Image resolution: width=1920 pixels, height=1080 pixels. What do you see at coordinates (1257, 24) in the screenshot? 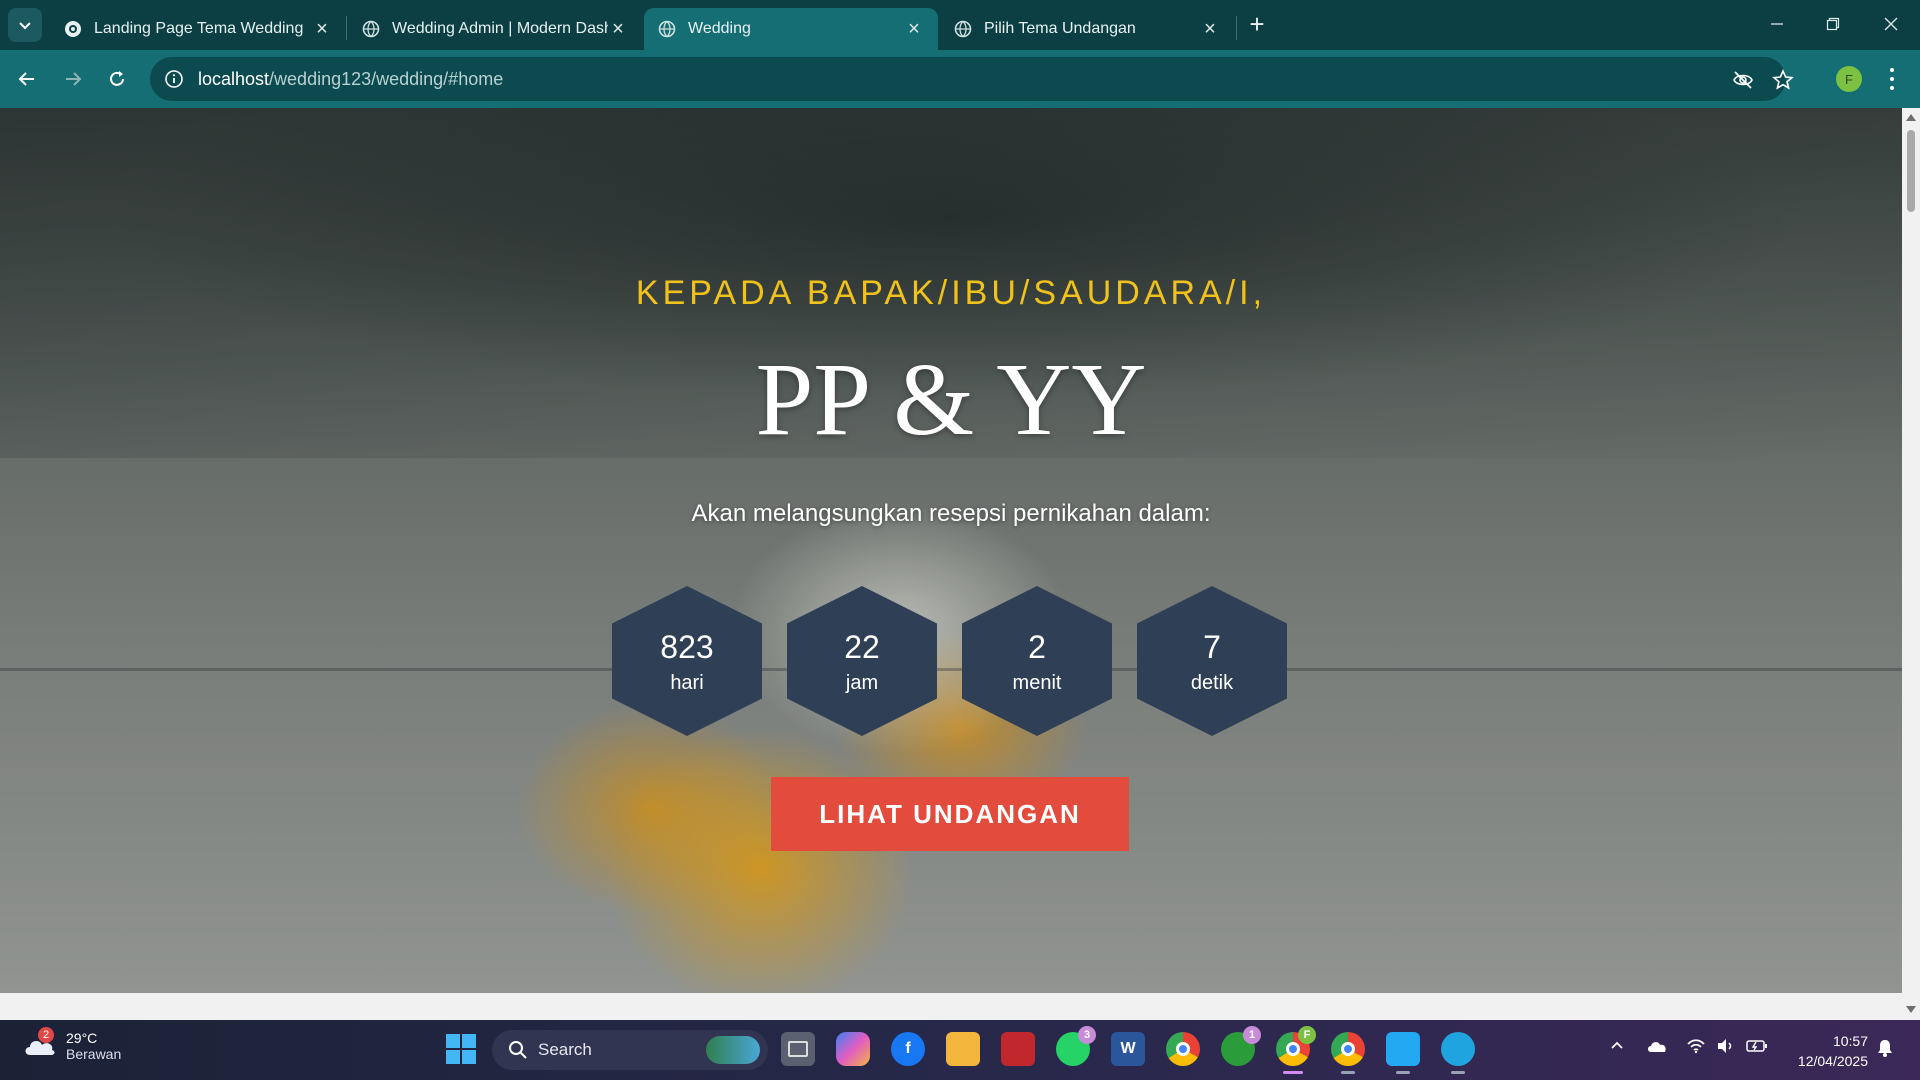
I see `new-tab-button: +` at bounding box center [1257, 24].